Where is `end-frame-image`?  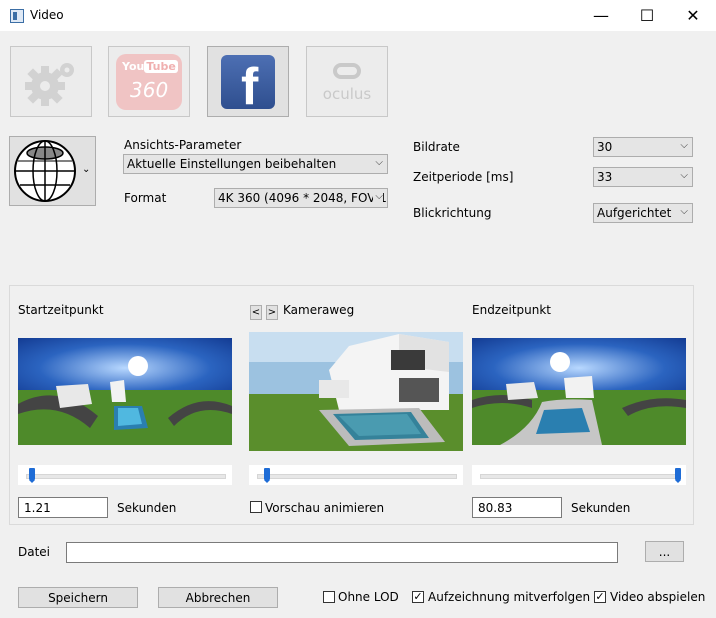
end-frame-image is located at coordinates (579, 391).